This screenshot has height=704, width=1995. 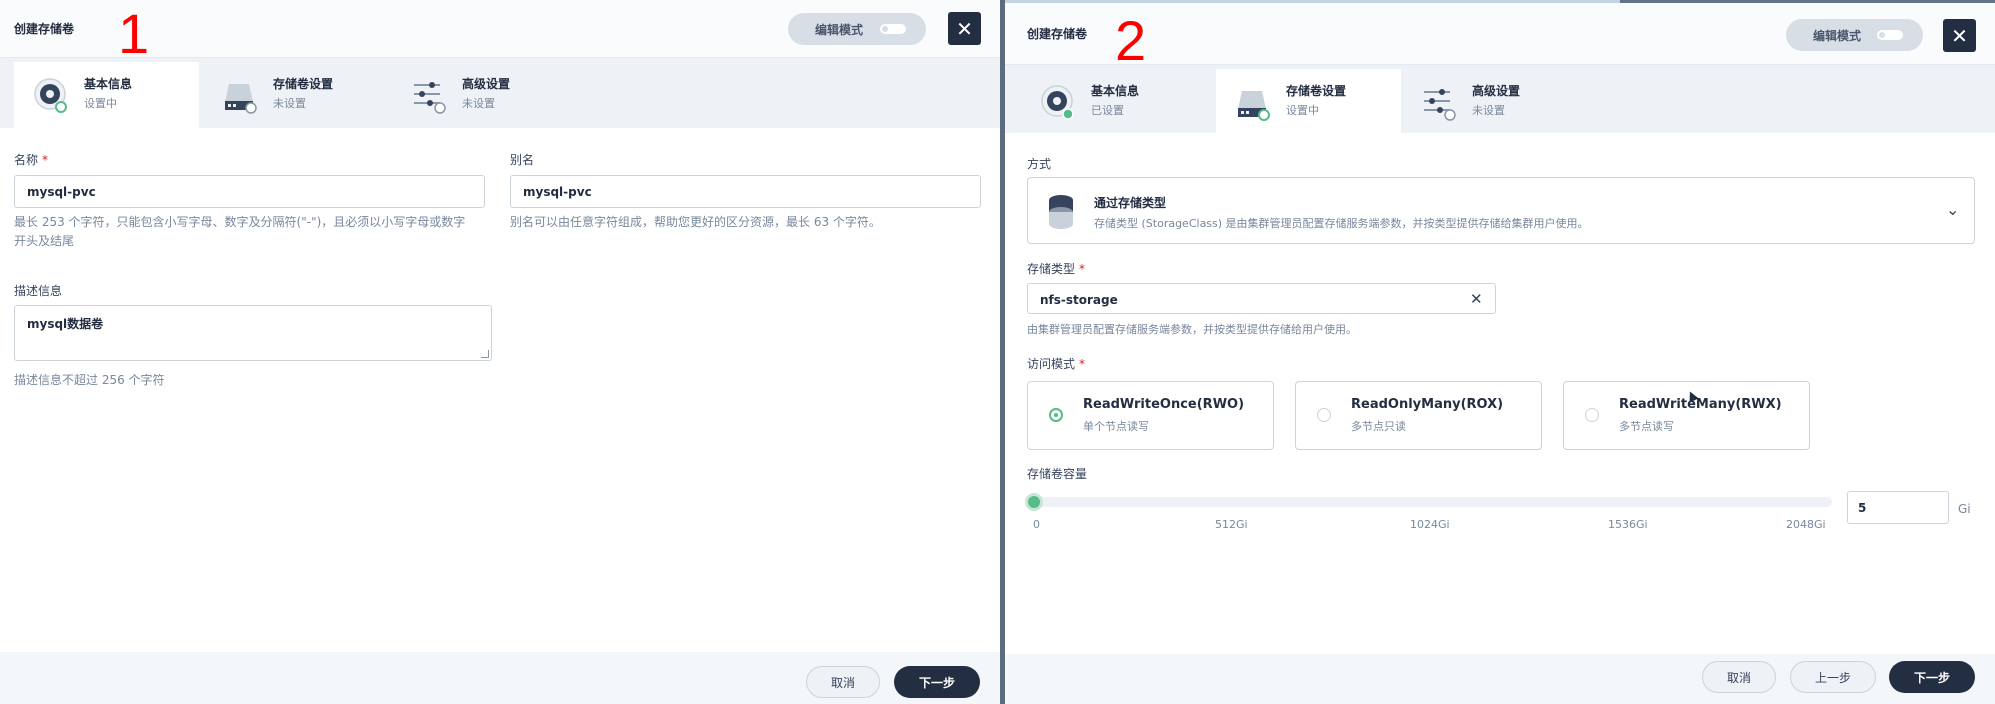 I want to click on dialog-footer: 取消 上一步 下一步, so click(x=1500, y=679).